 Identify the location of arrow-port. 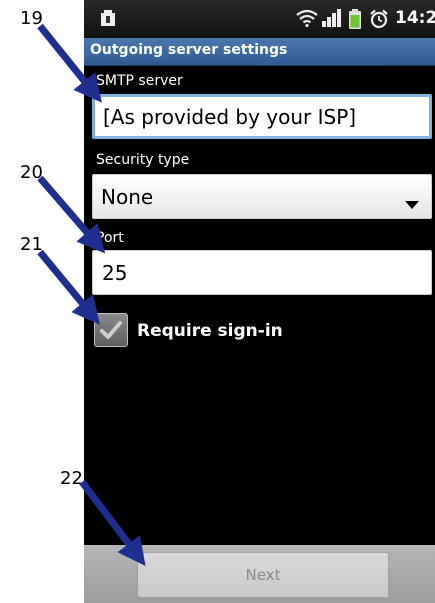
(71, 214).